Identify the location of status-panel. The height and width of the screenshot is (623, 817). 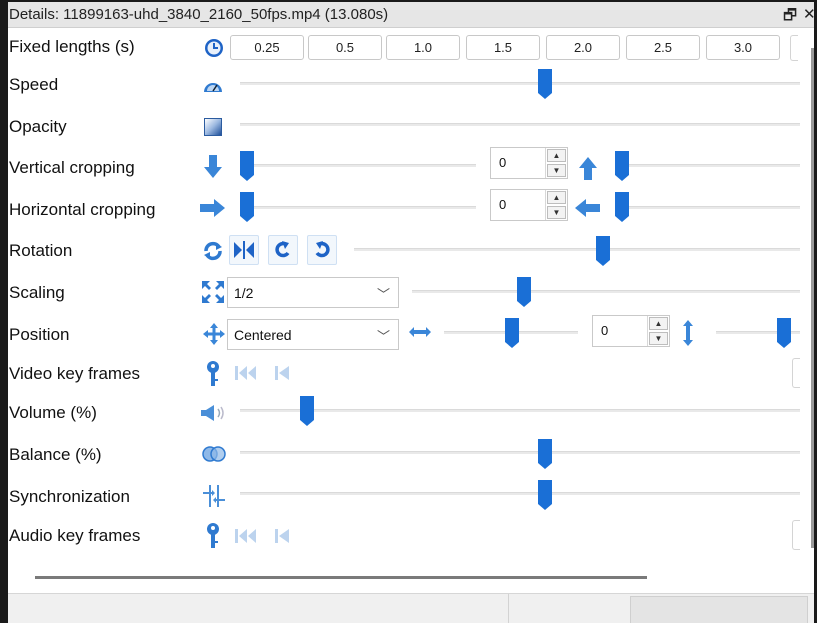
(719, 609).